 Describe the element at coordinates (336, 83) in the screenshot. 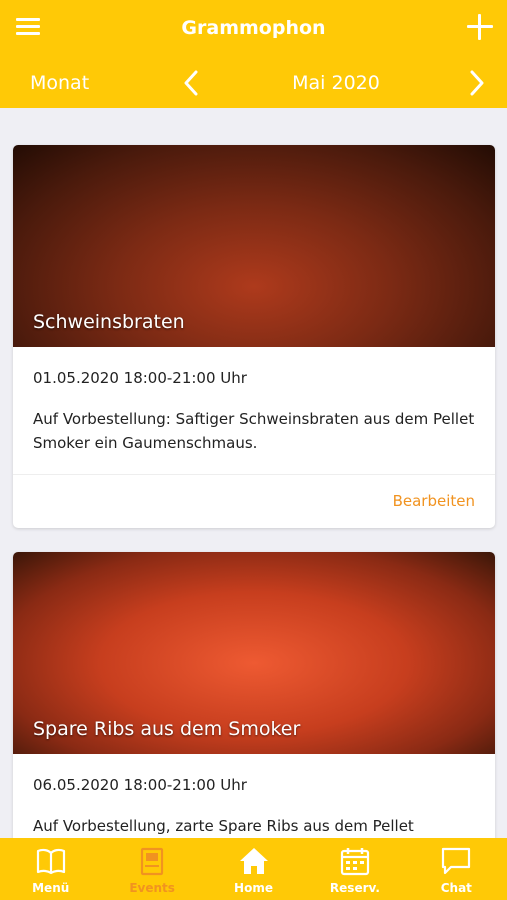

I see `current-month: Mai 2020` at that location.